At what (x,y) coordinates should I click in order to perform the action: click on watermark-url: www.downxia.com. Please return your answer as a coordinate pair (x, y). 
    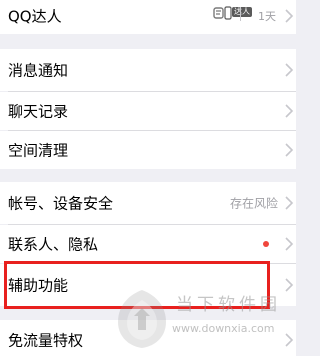
    Looking at the image, I should click on (223, 328).